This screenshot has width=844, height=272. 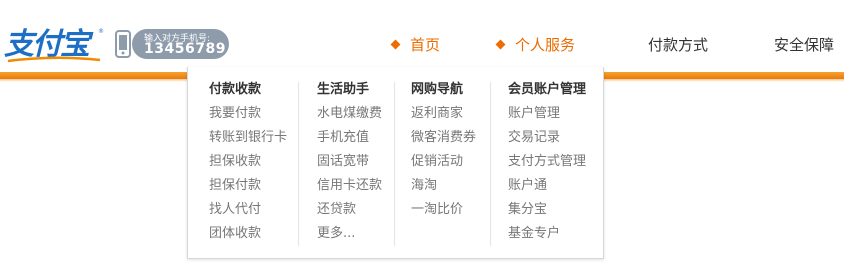 I want to click on menu-item: 水电煤缴费, so click(x=349, y=116).